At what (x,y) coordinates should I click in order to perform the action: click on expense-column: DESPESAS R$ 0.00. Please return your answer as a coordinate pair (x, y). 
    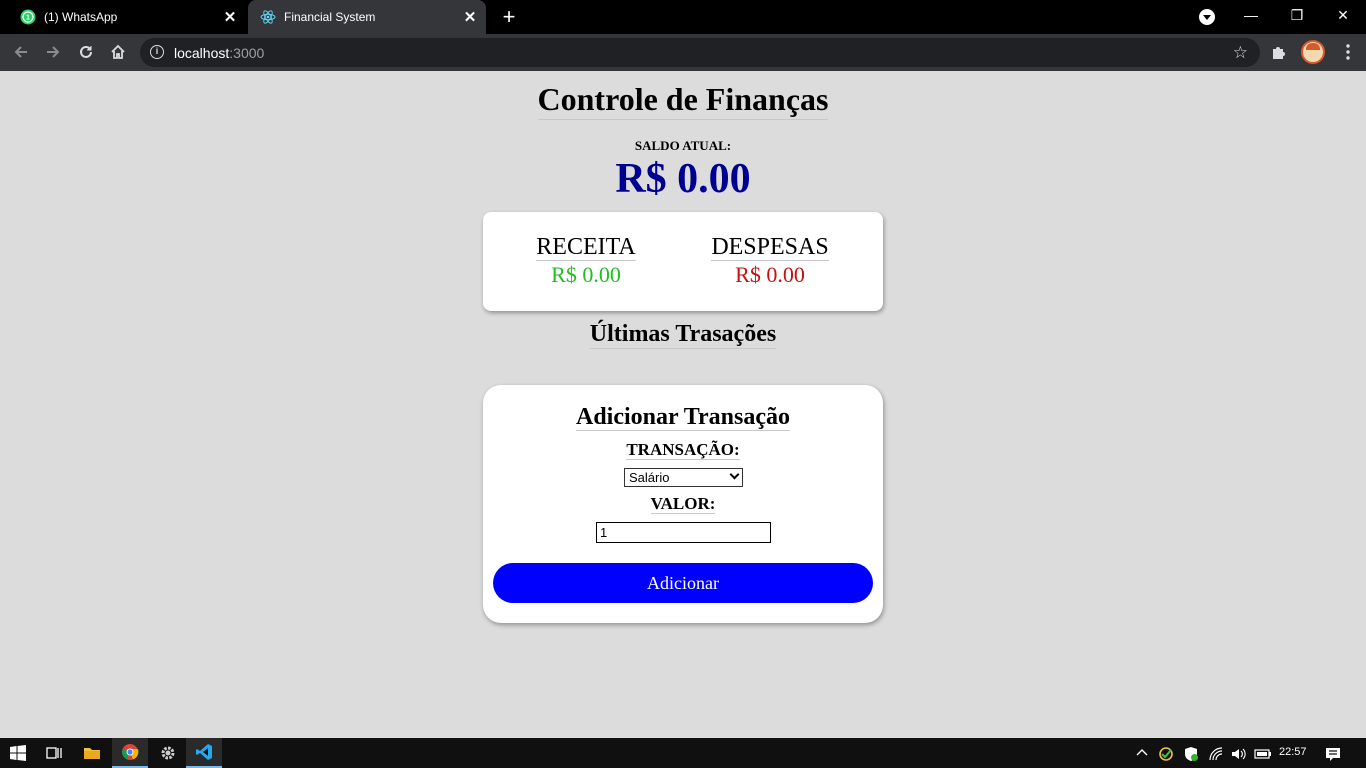
    Looking at the image, I should click on (770, 261).